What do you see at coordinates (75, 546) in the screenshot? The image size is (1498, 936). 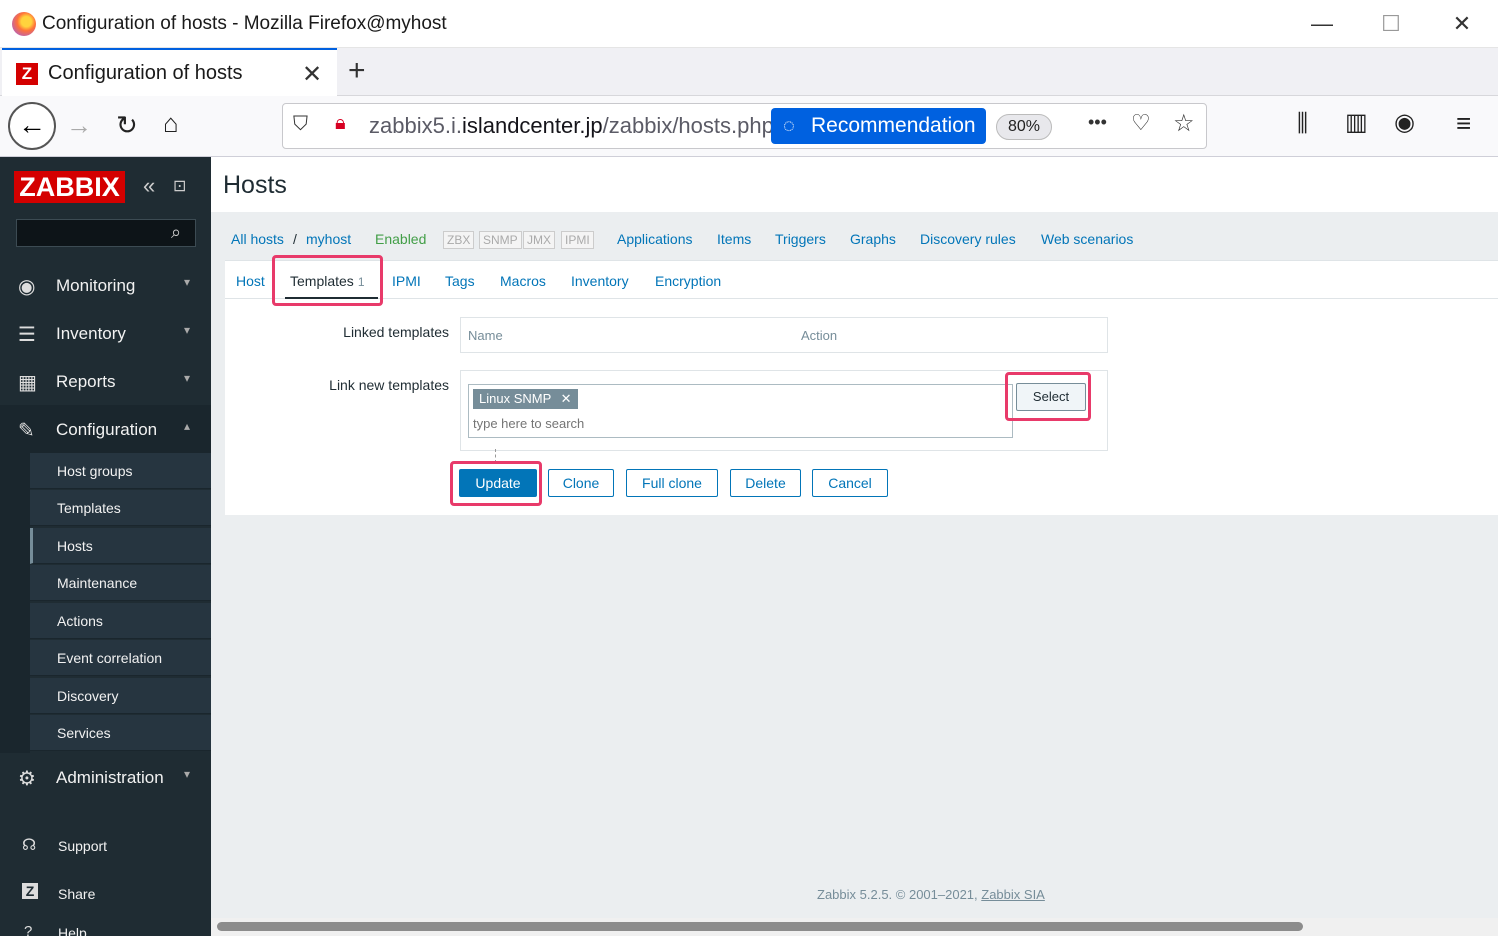 I see `submenu-label: Hosts` at bounding box center [75, 546].